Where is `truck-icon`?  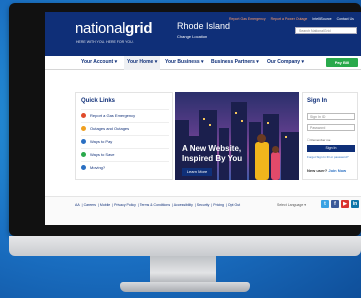
truck-icon is located at coordinates (83, 167).